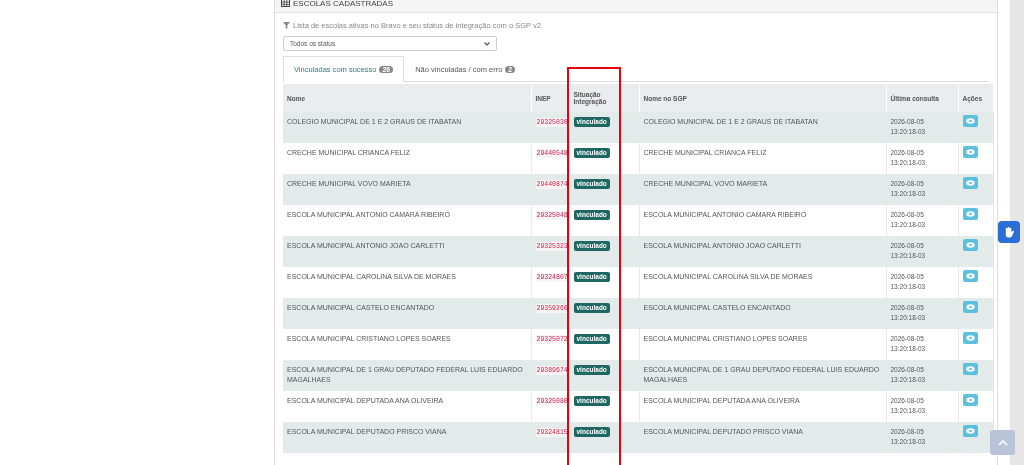 The height and width of the screenshot is (465, 1024). I want to click on chevron-up-icon, so click(1002, 442).